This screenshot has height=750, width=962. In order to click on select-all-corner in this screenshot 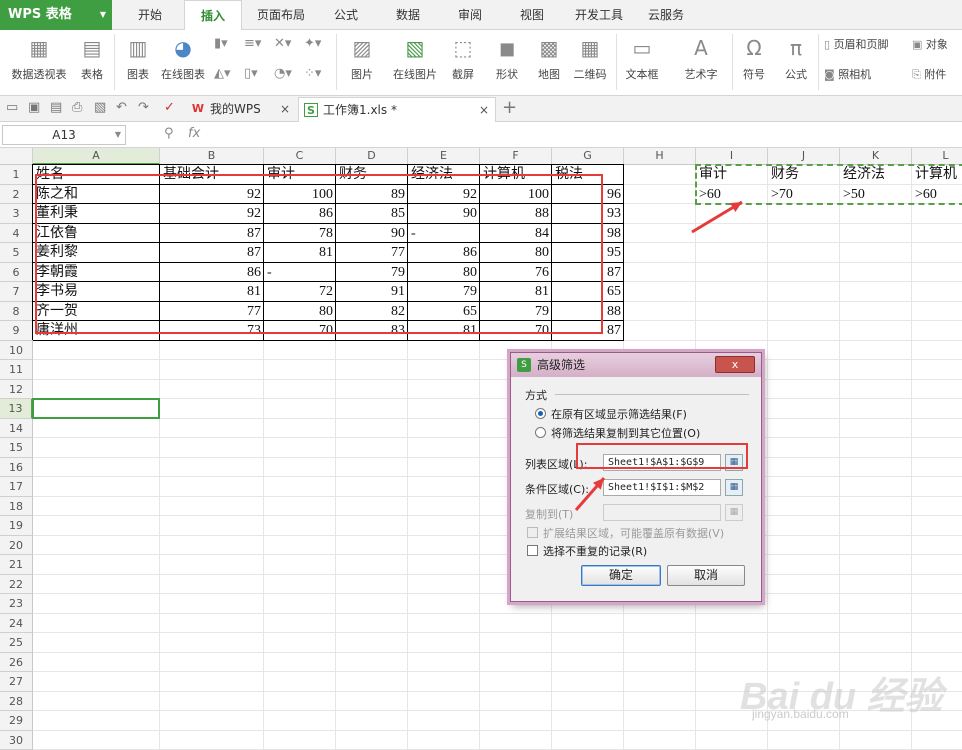, I will do `click(16, 156)`.